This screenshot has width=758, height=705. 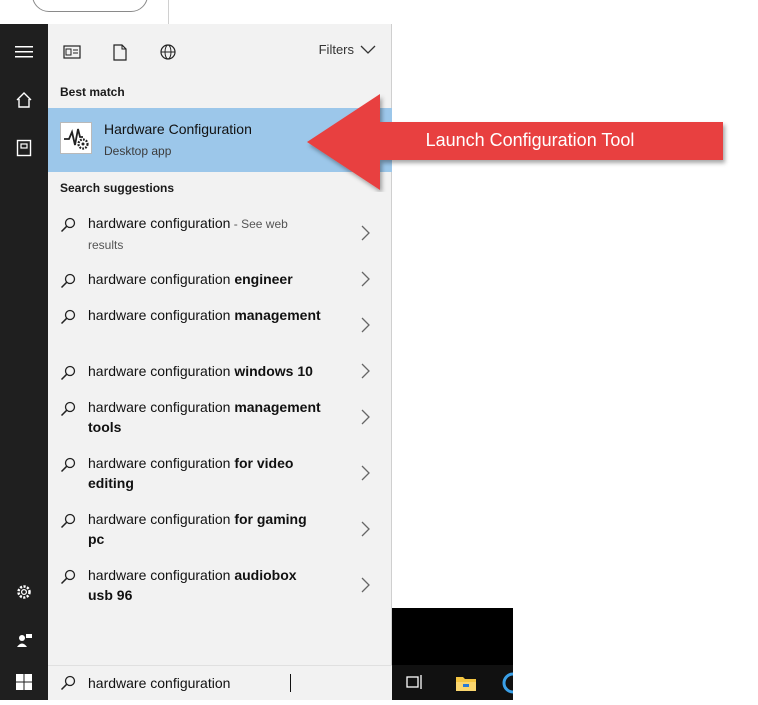 What do you see at coordinates (507, 683) in the screenshot?
I see `browser-icon` at bounding box center [507, 683].